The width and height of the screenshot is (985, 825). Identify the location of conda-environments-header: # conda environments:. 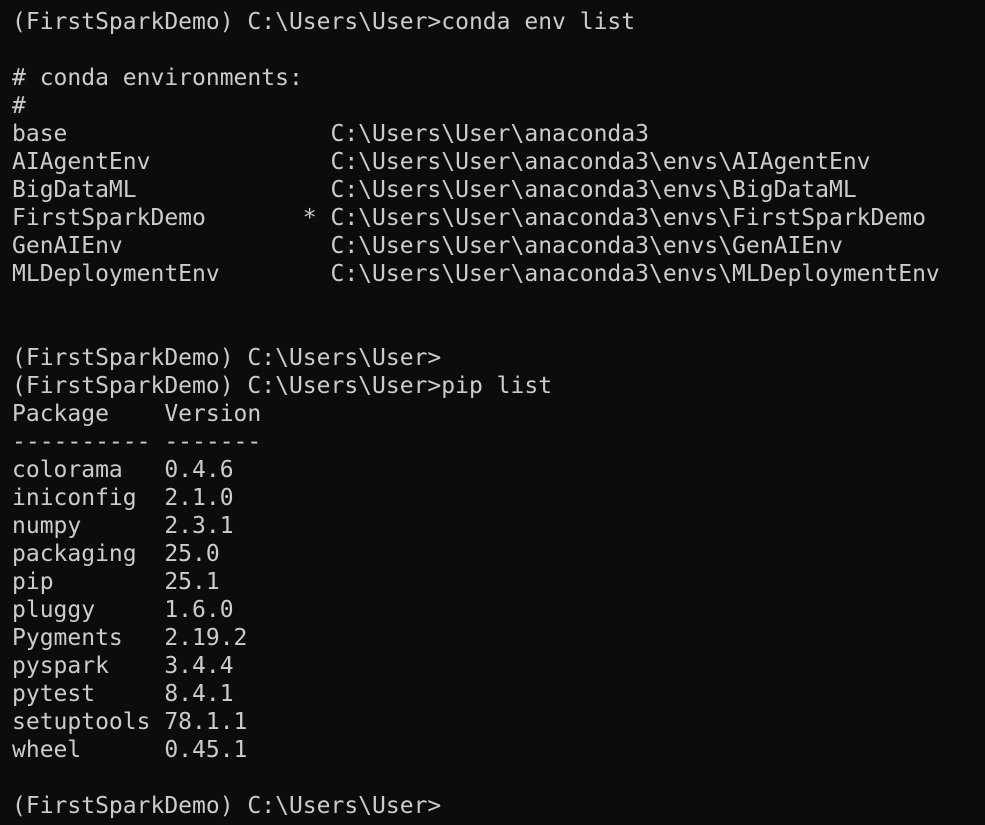
(157, 78).